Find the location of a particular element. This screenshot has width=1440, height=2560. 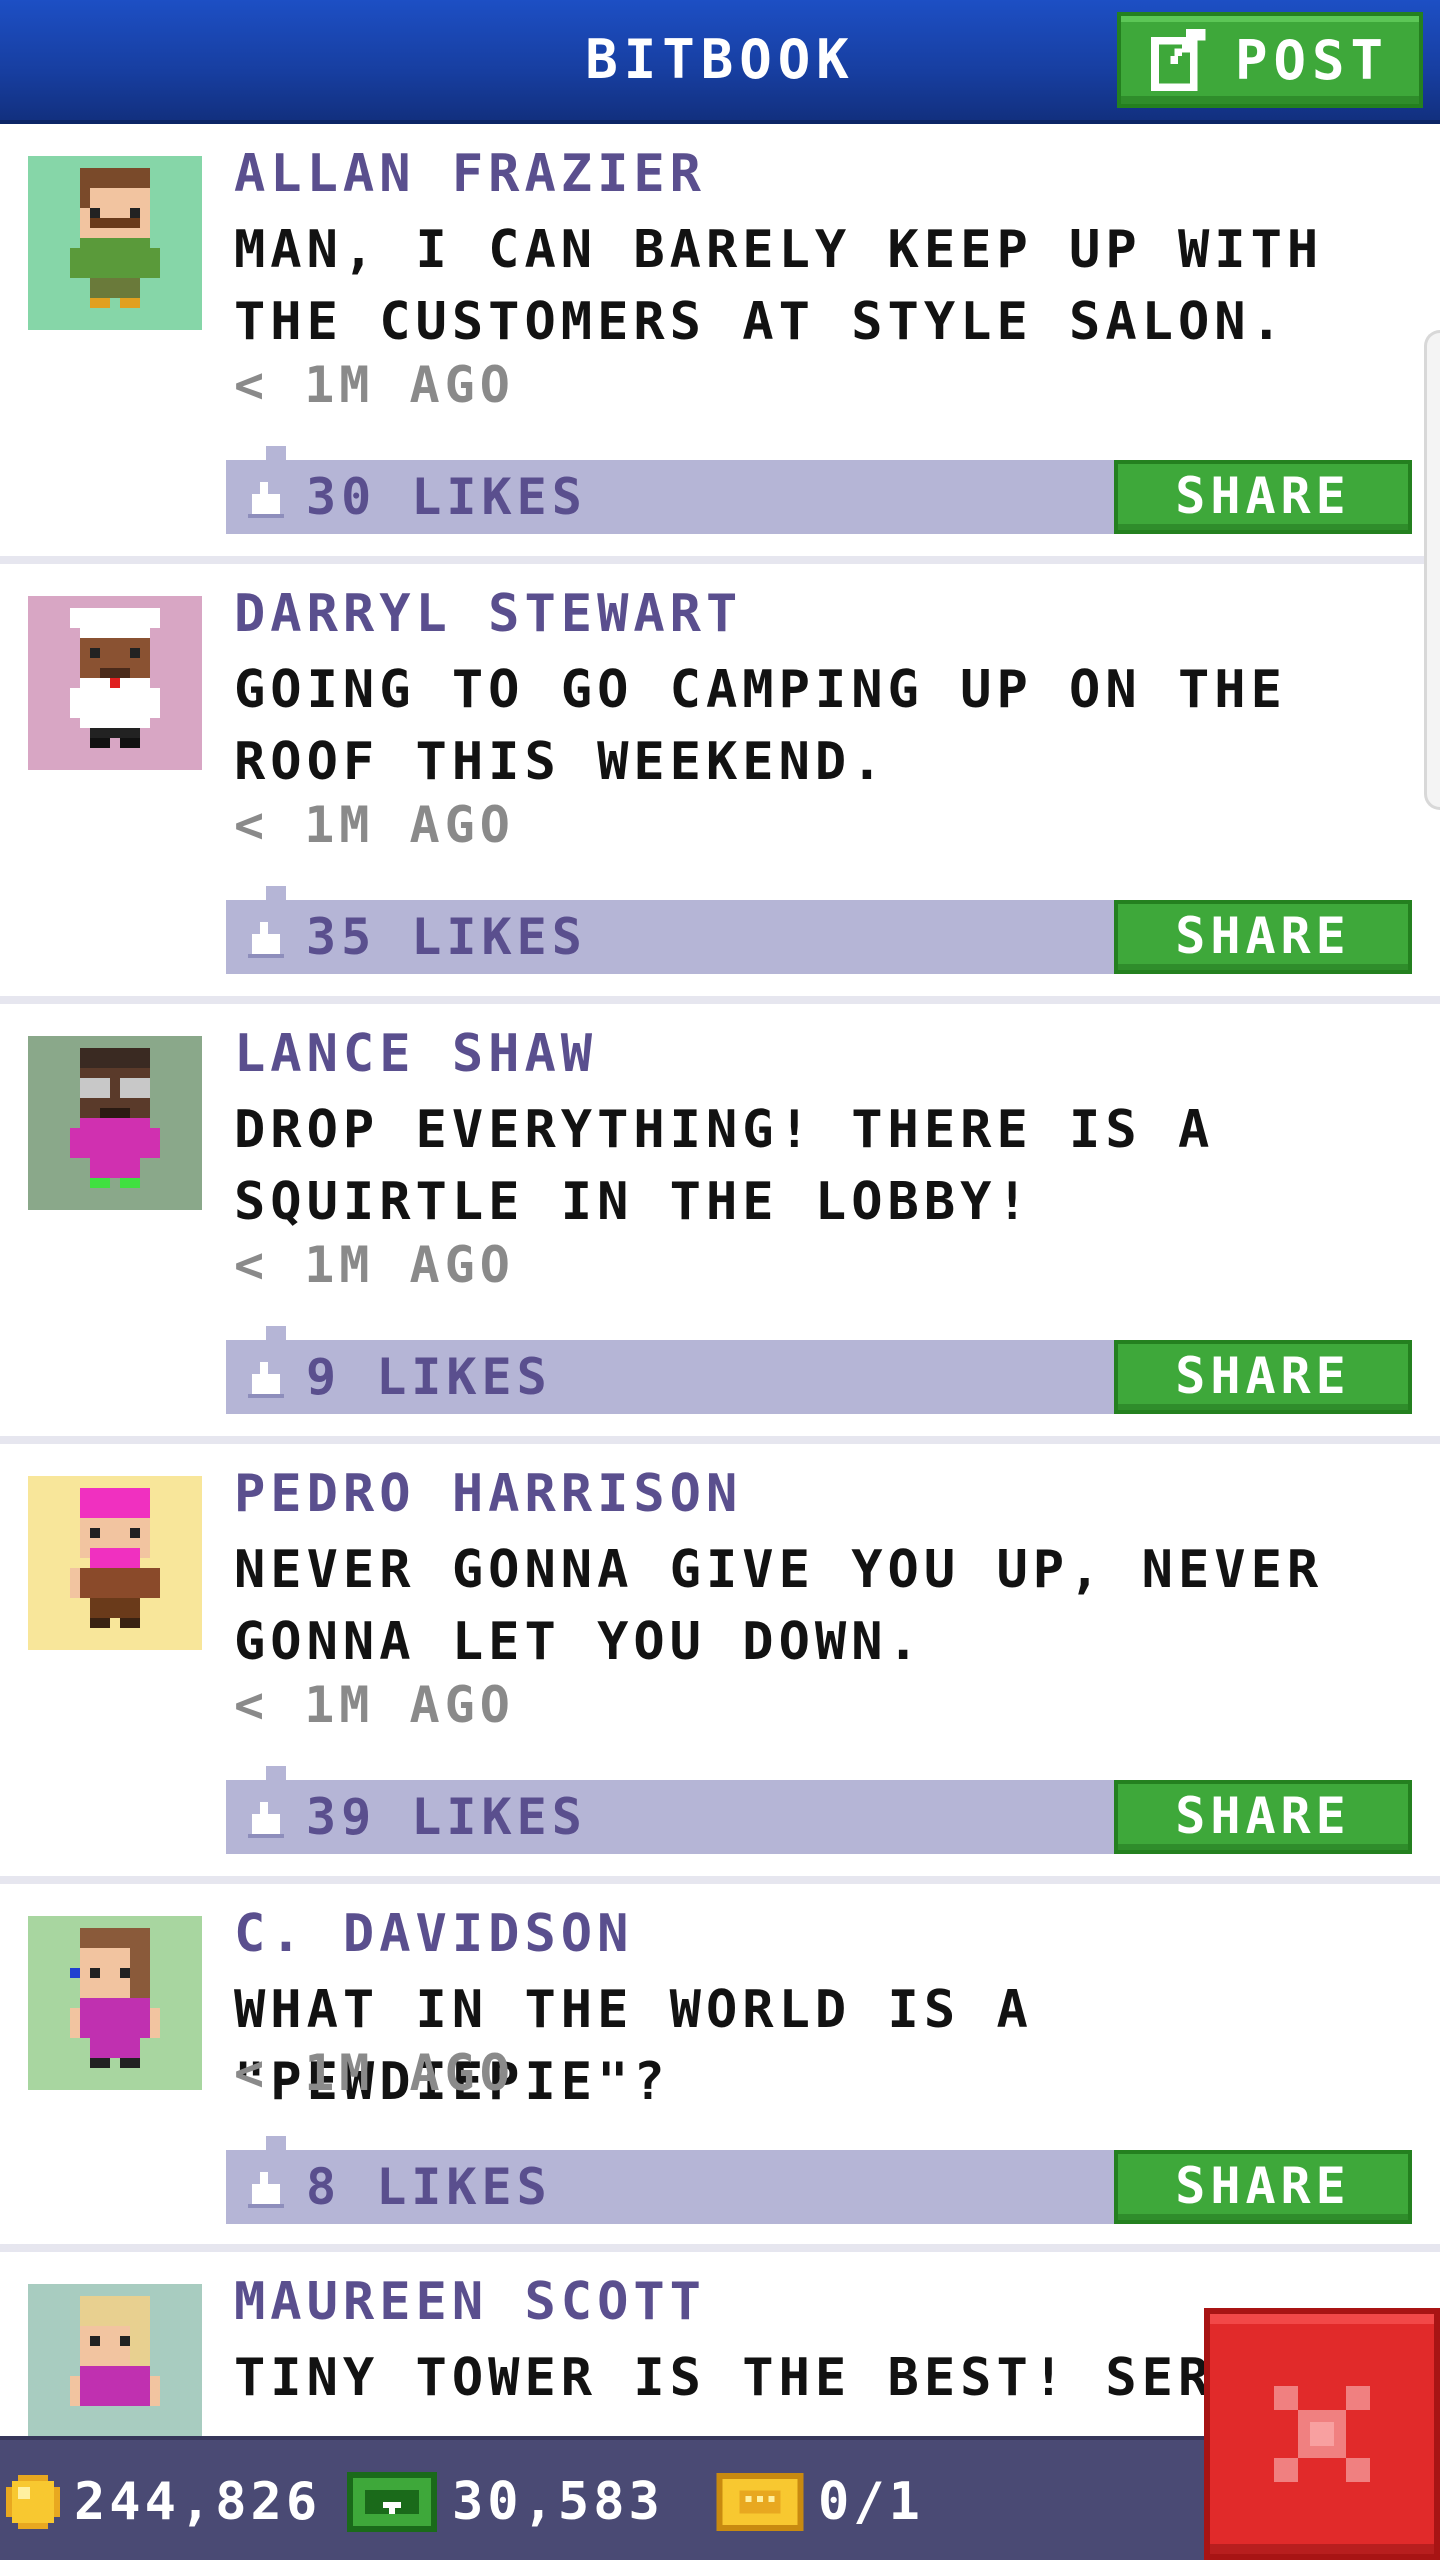

bux-icon is located at coordinates (392, 2502).